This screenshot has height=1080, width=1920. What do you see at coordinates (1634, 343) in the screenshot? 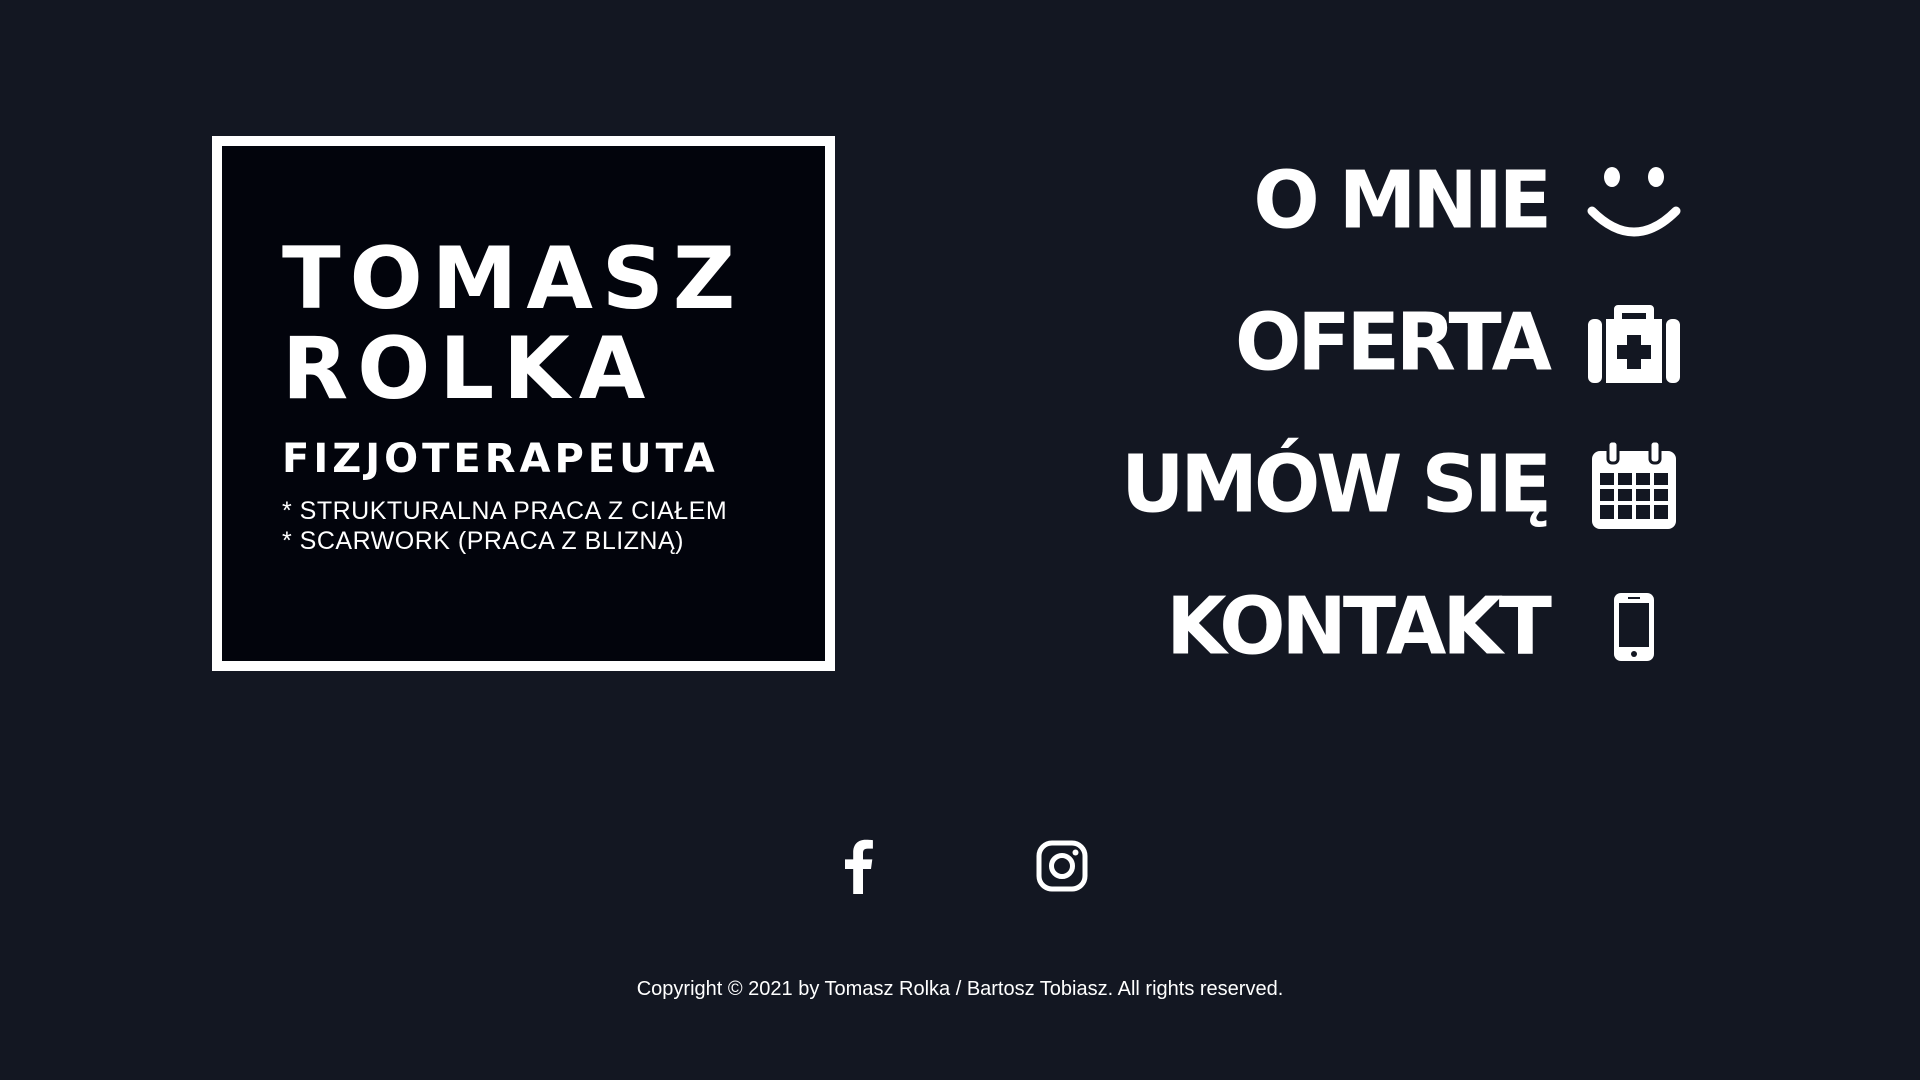
I see `first-aid-kit-icon` at bounding box center [1634, 343].